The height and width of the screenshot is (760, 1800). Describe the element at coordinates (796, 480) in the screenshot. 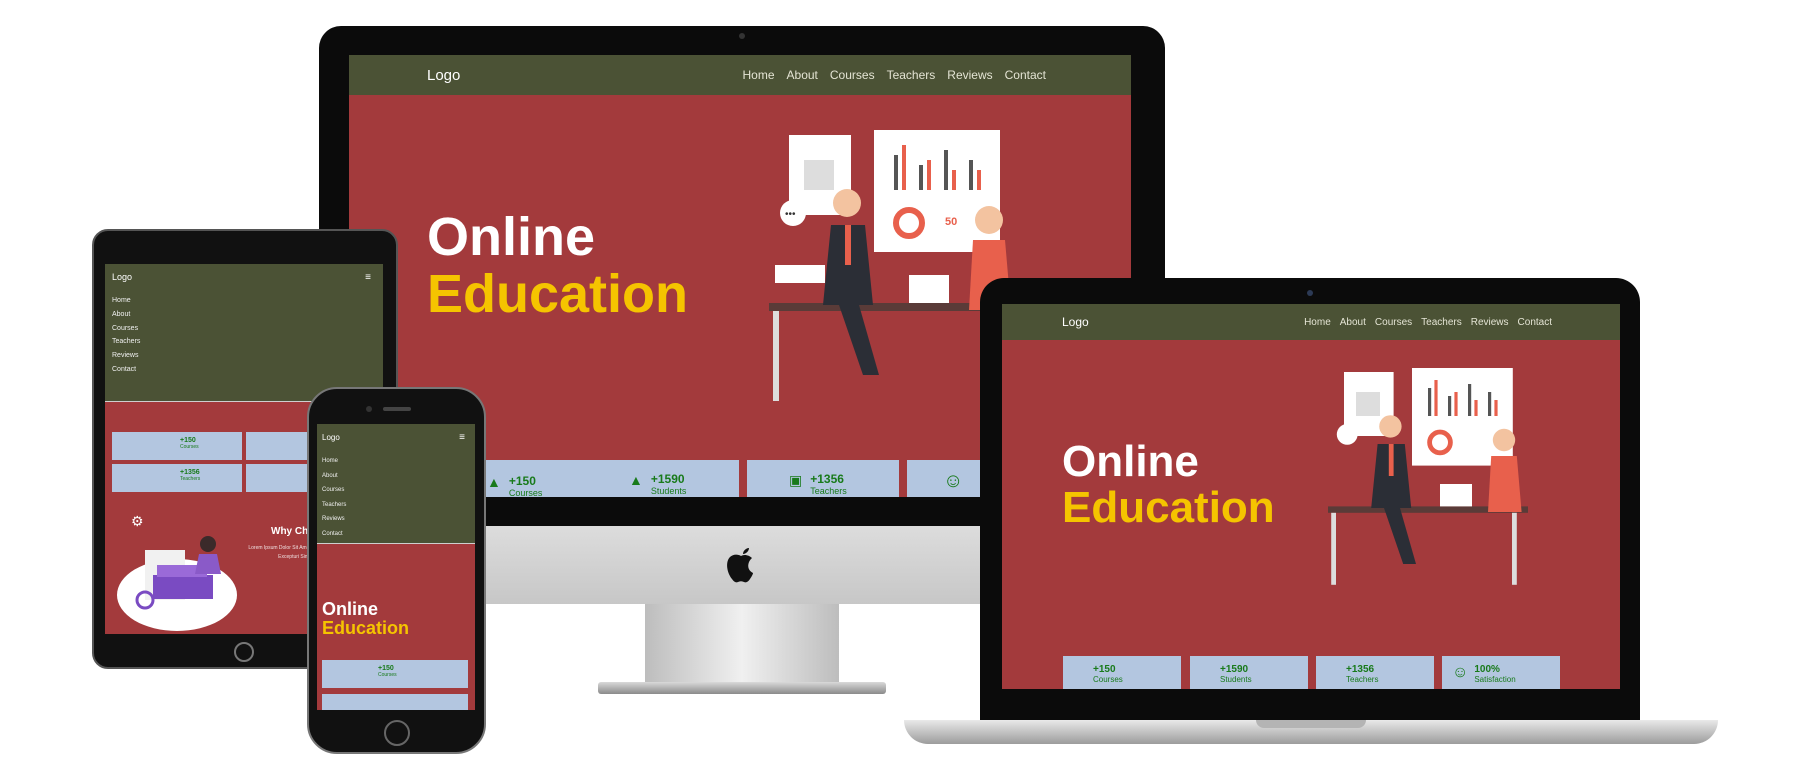

I see `teacher-board-icon: ▣` at that location.